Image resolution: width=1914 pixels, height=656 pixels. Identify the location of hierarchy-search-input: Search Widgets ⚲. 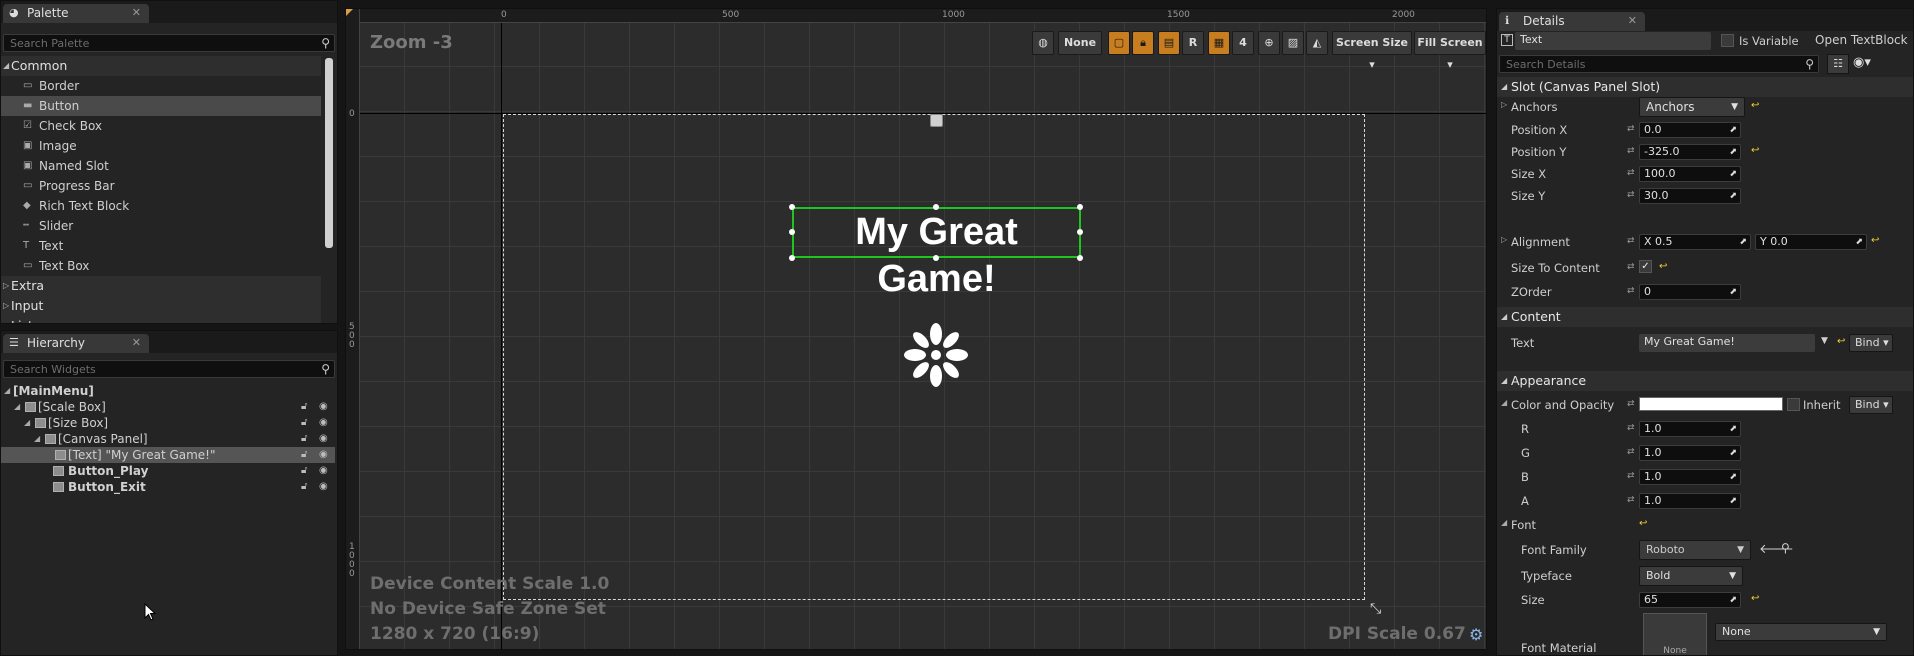
(169, 369).